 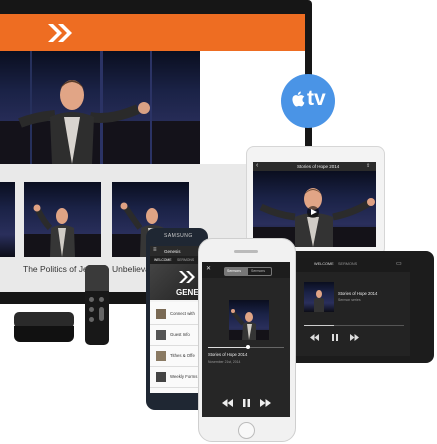 I want to click on remote-volume-button, so click(x=101, y=314).